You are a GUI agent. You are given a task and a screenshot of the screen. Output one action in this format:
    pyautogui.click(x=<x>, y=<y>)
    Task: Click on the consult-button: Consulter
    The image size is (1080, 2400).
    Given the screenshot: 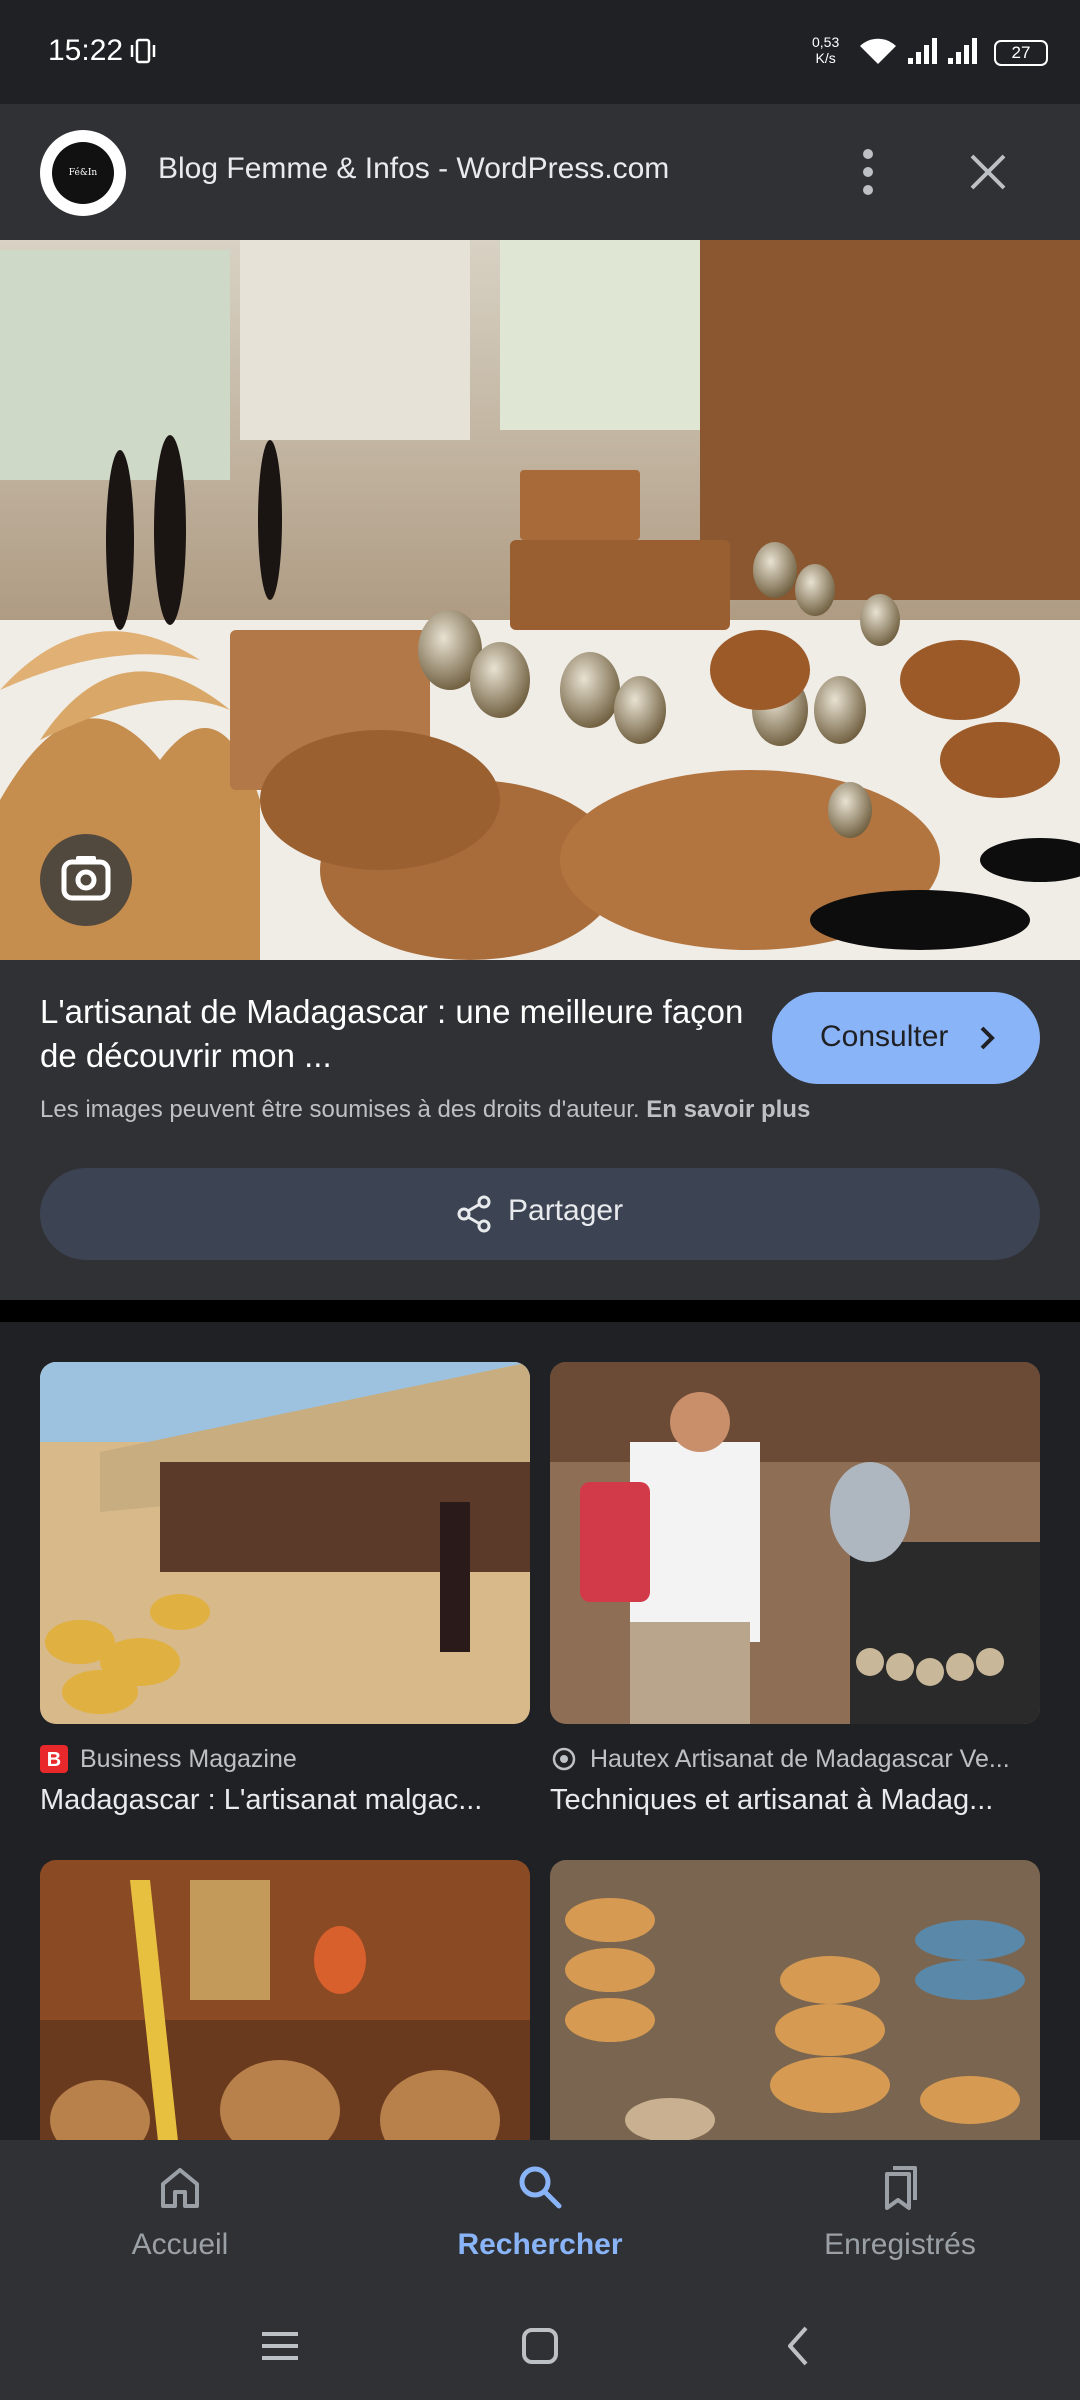 What is the action you would take?
    pyautogui.click(x=906, y=1038)
    